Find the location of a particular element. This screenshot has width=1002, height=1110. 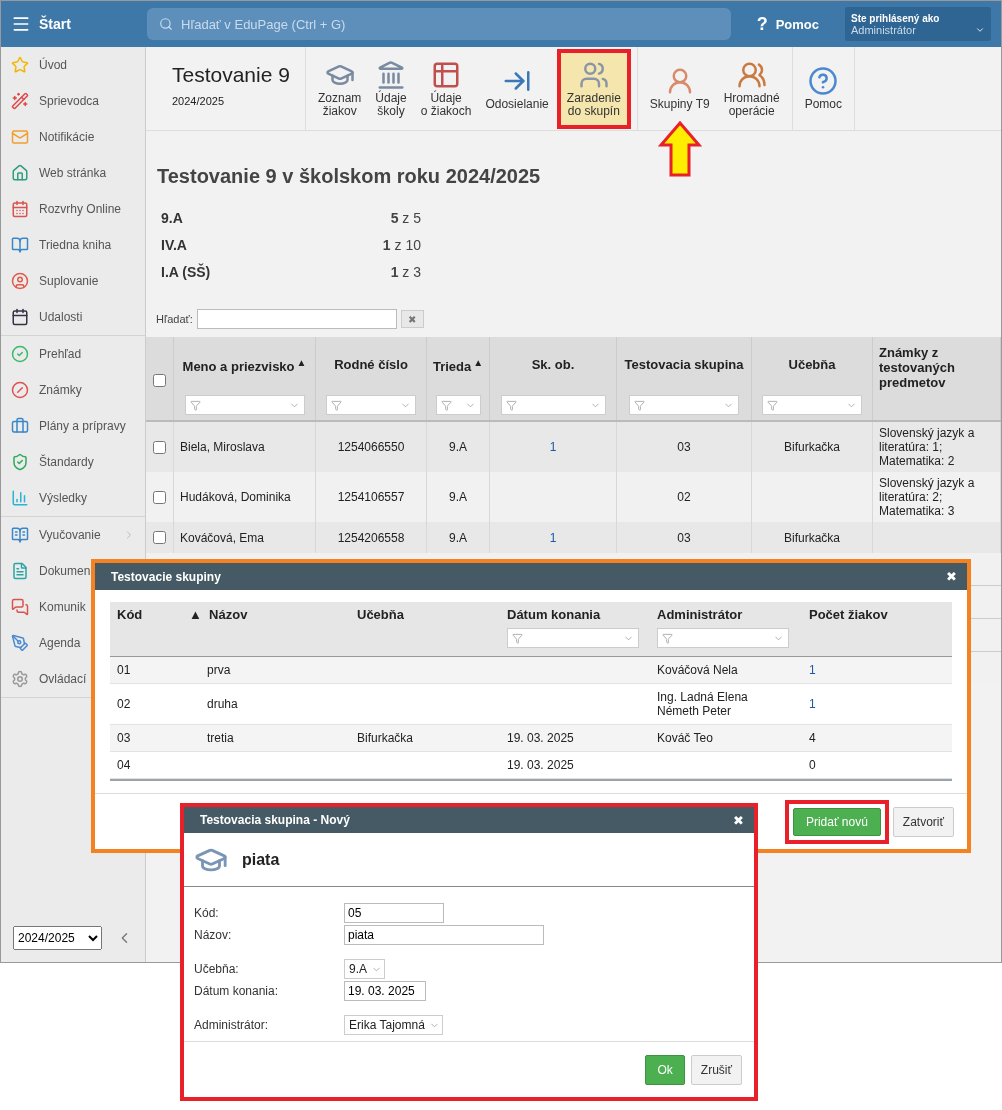

class-count: 1 z 3 is located at coordinates (405, 271).